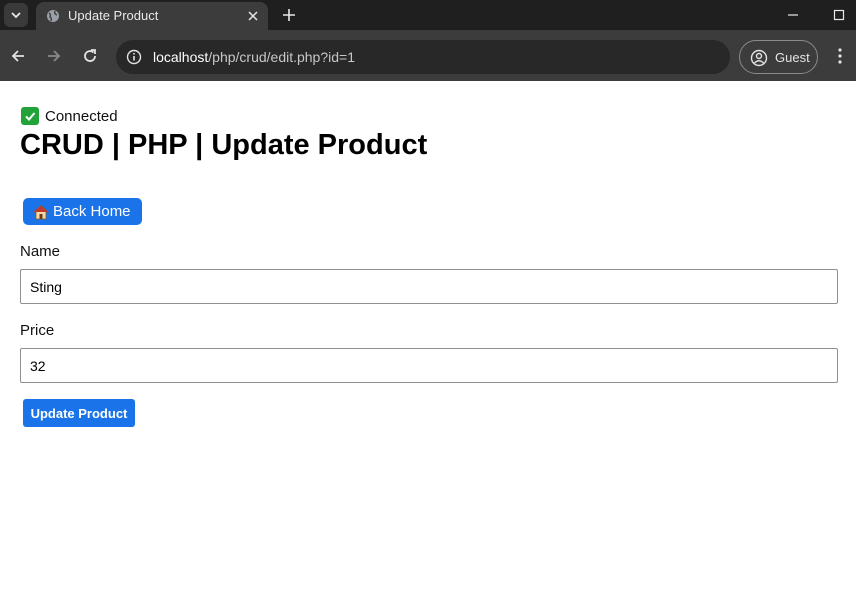 Image resolution: width=856 pixels, height=596 pixels. I want to click on page-title: CRUD | PHP | Update Product, so click(224, 145).